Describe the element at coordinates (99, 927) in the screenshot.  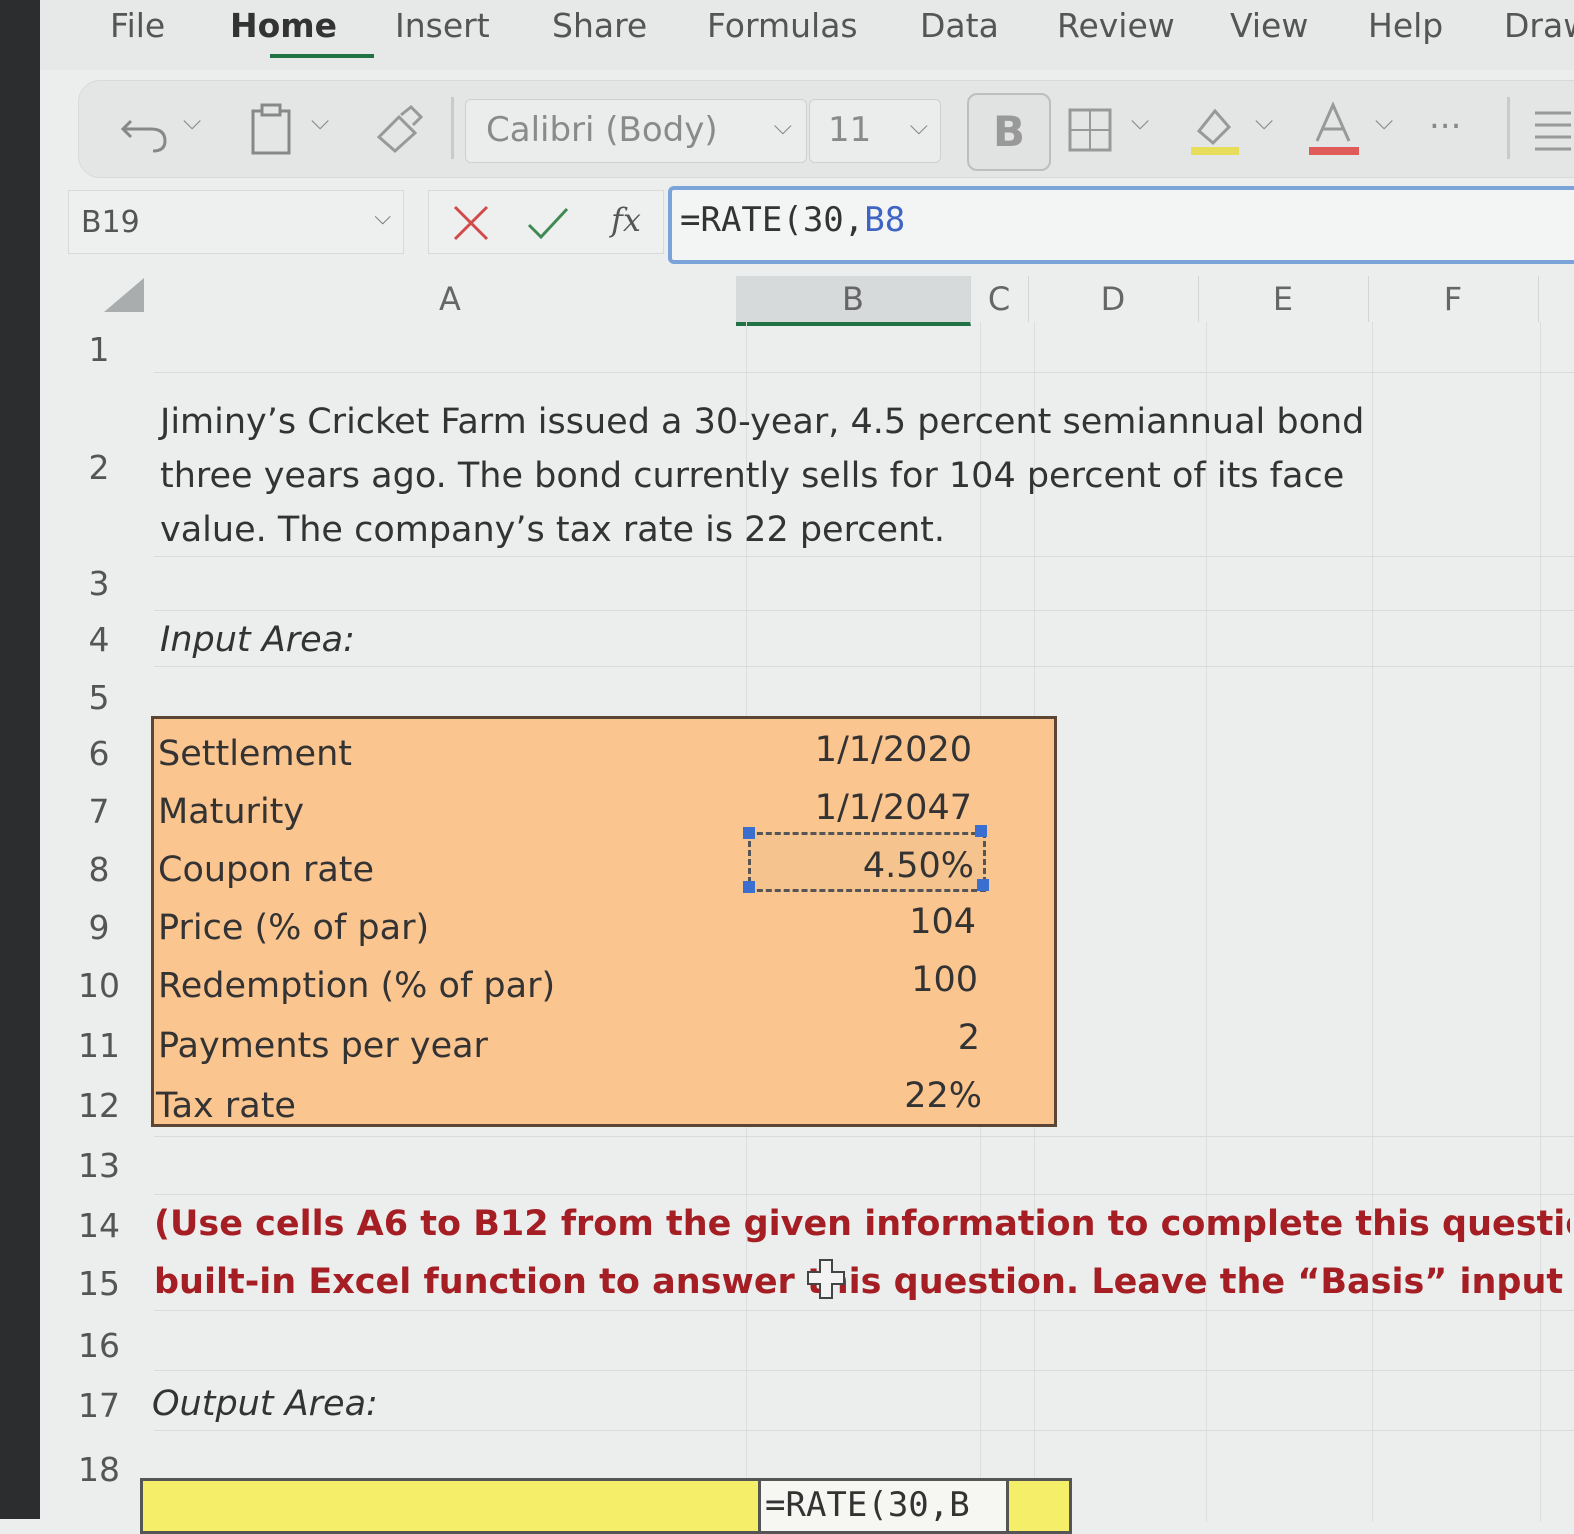
I see `row-header: 9` at that location.